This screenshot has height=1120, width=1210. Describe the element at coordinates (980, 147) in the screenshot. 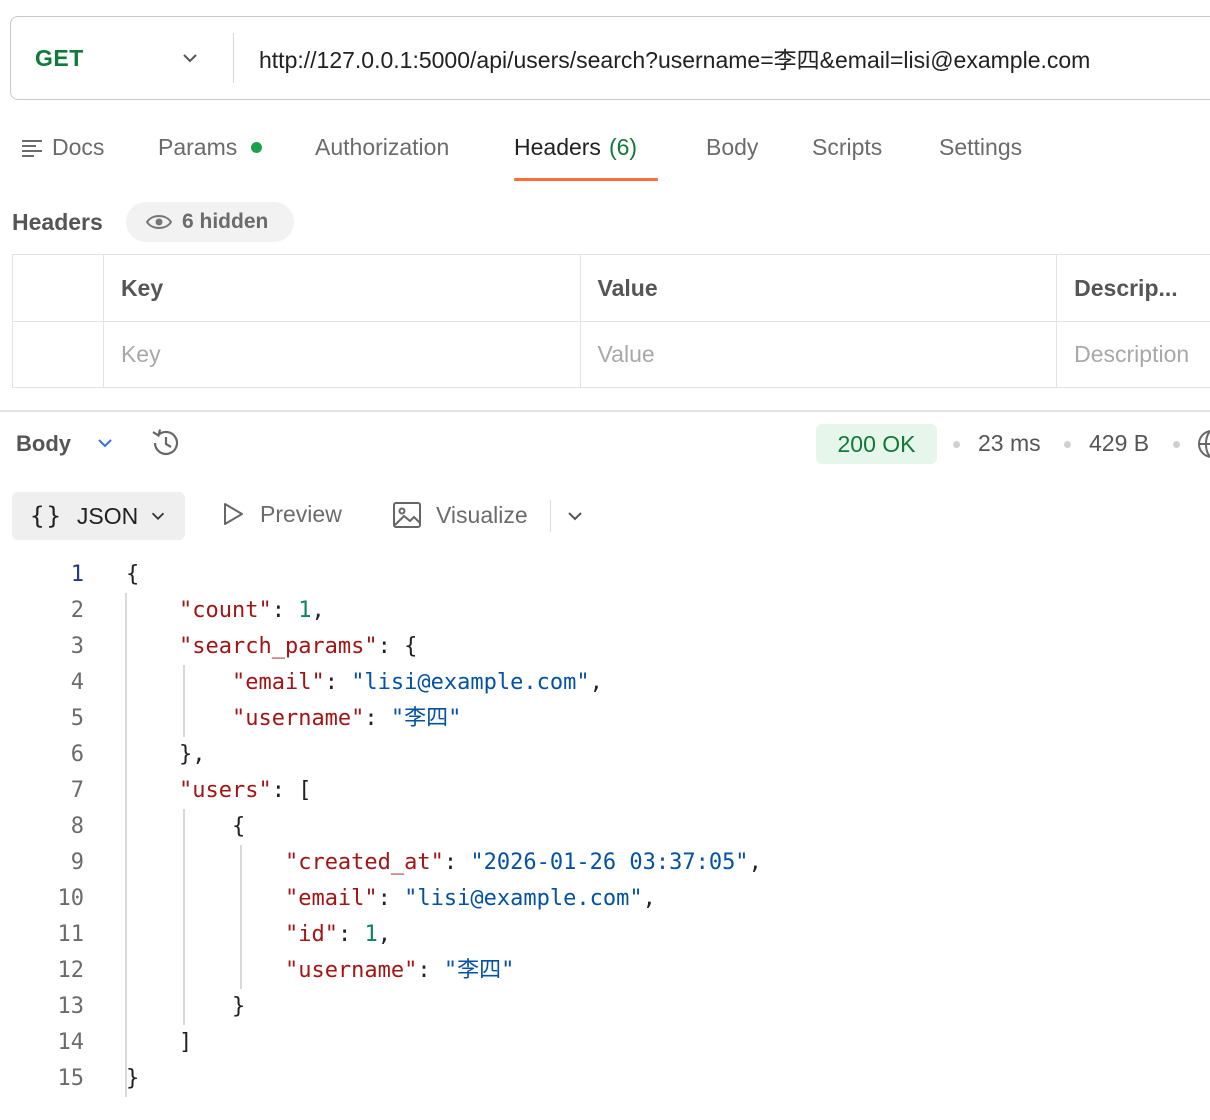

I see `tab-settings: Settings` at that location.